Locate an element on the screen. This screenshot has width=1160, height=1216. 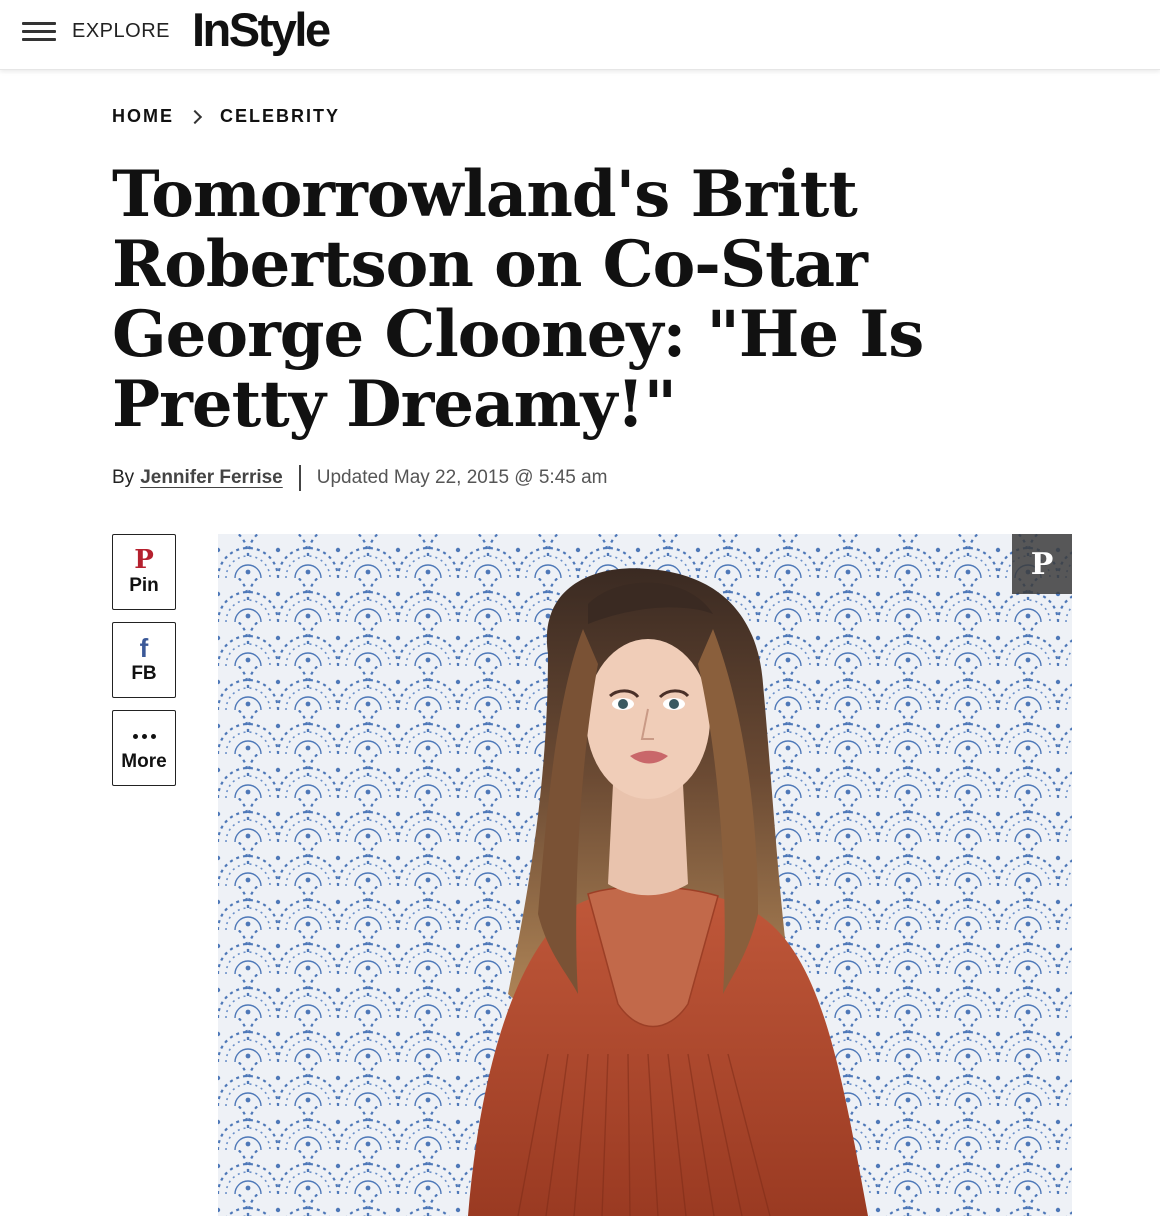
byline-prefix: By is located at coordinates (123, 477).